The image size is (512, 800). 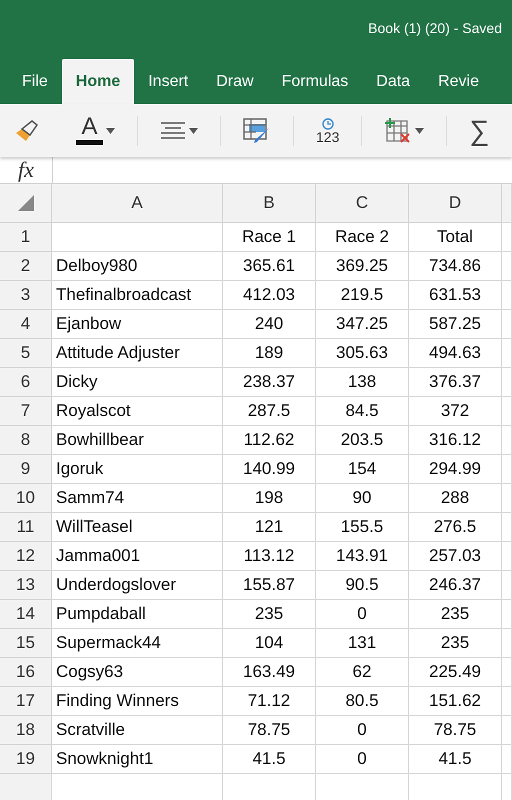 I want to click on table-cell: 80.5, so click(x=362, y=701).